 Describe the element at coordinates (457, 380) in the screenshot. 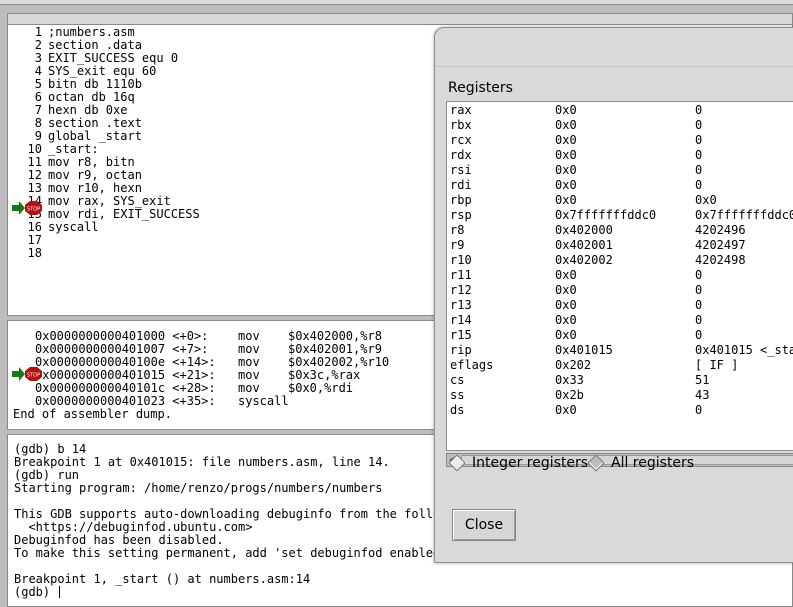

I see `register-name: cs` at that location.